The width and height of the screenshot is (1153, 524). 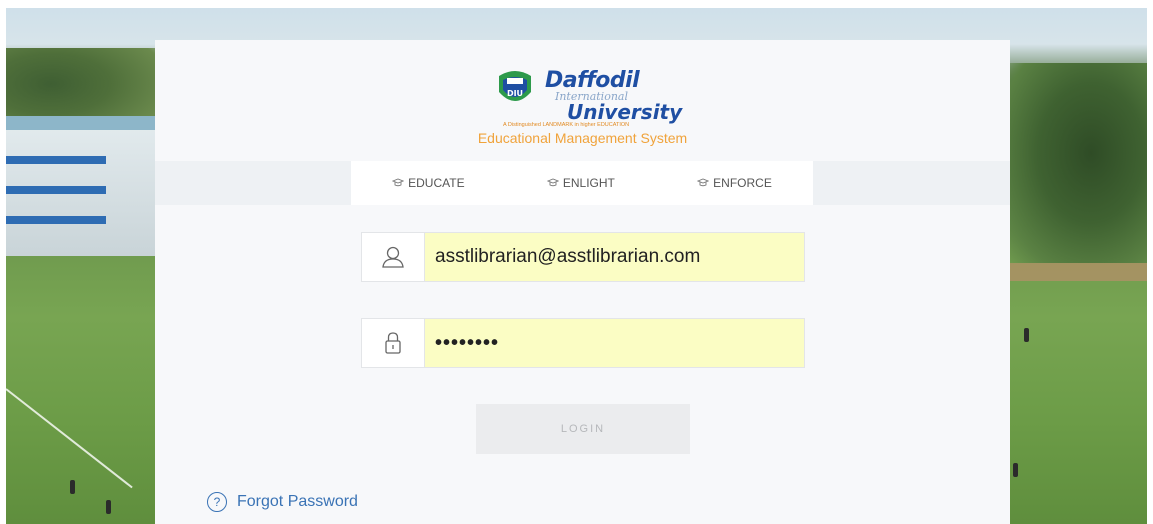 I want to click on forgot-password-link: ? Forgot Password, so click(x=282, y=502).